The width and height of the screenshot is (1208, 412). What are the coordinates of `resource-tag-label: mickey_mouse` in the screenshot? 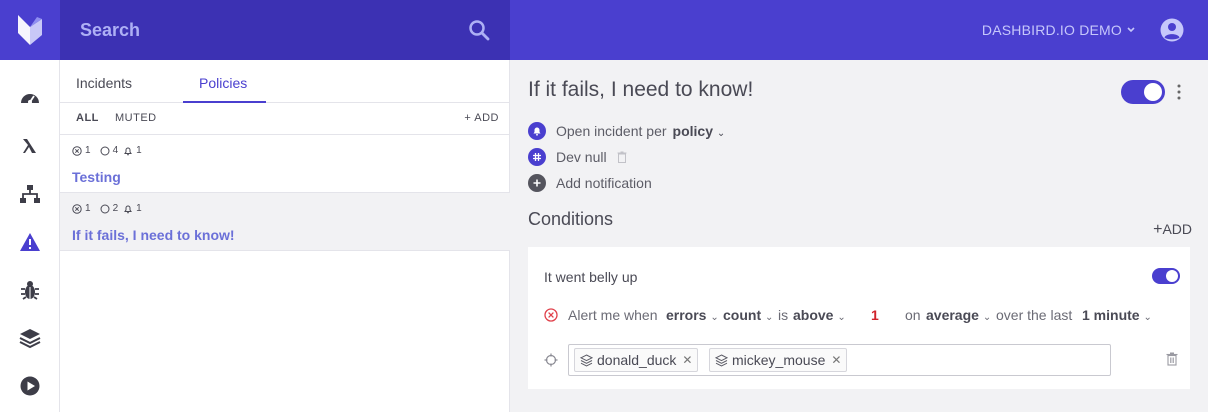 It's located at (779, 360).